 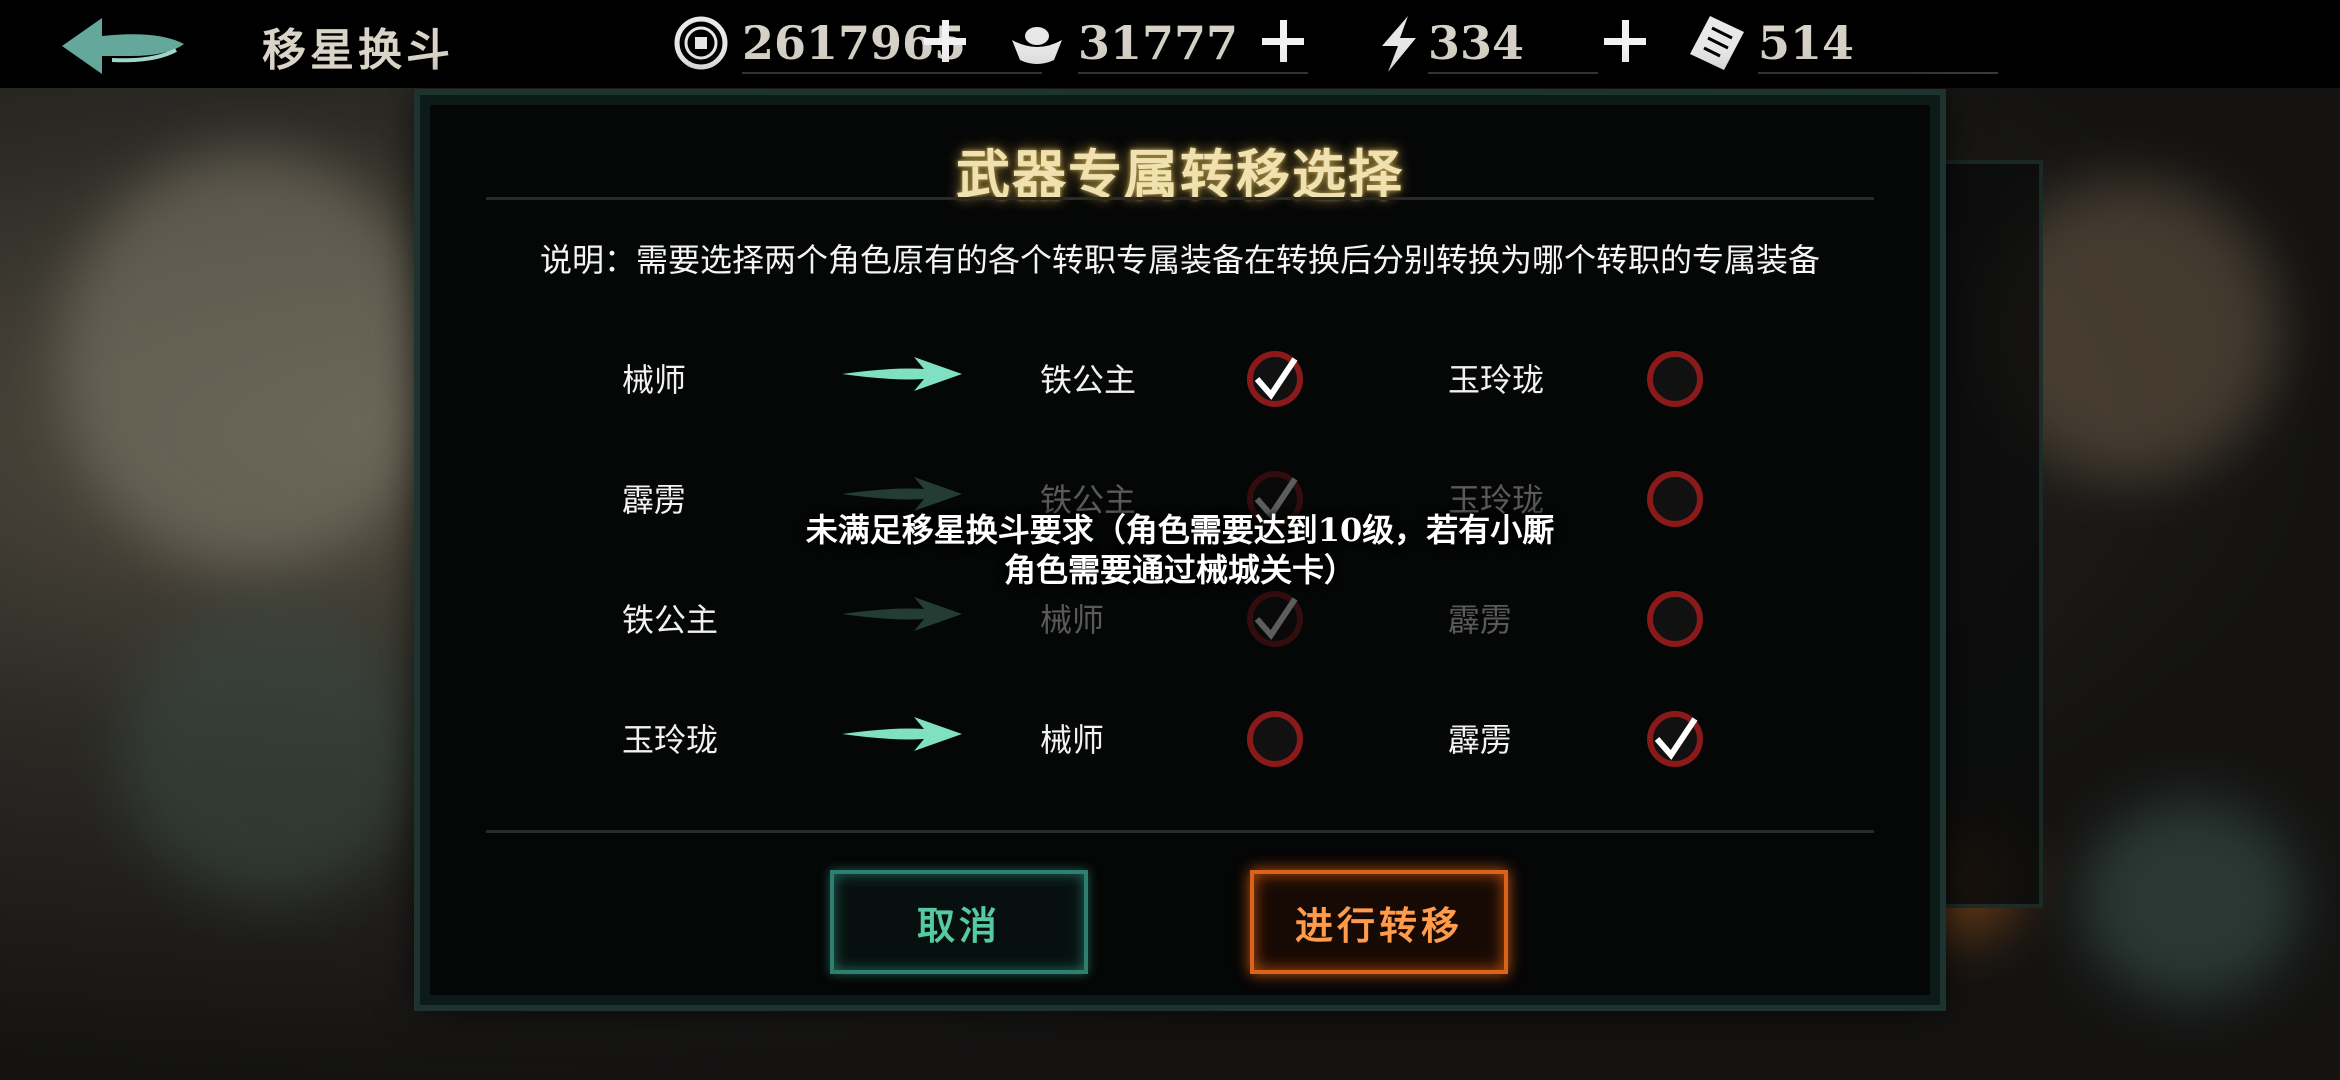 What do you see at coordinates (1283, 41) in the screenshot?
I see `add-ingots-button` at bounding box center [1283, 41].